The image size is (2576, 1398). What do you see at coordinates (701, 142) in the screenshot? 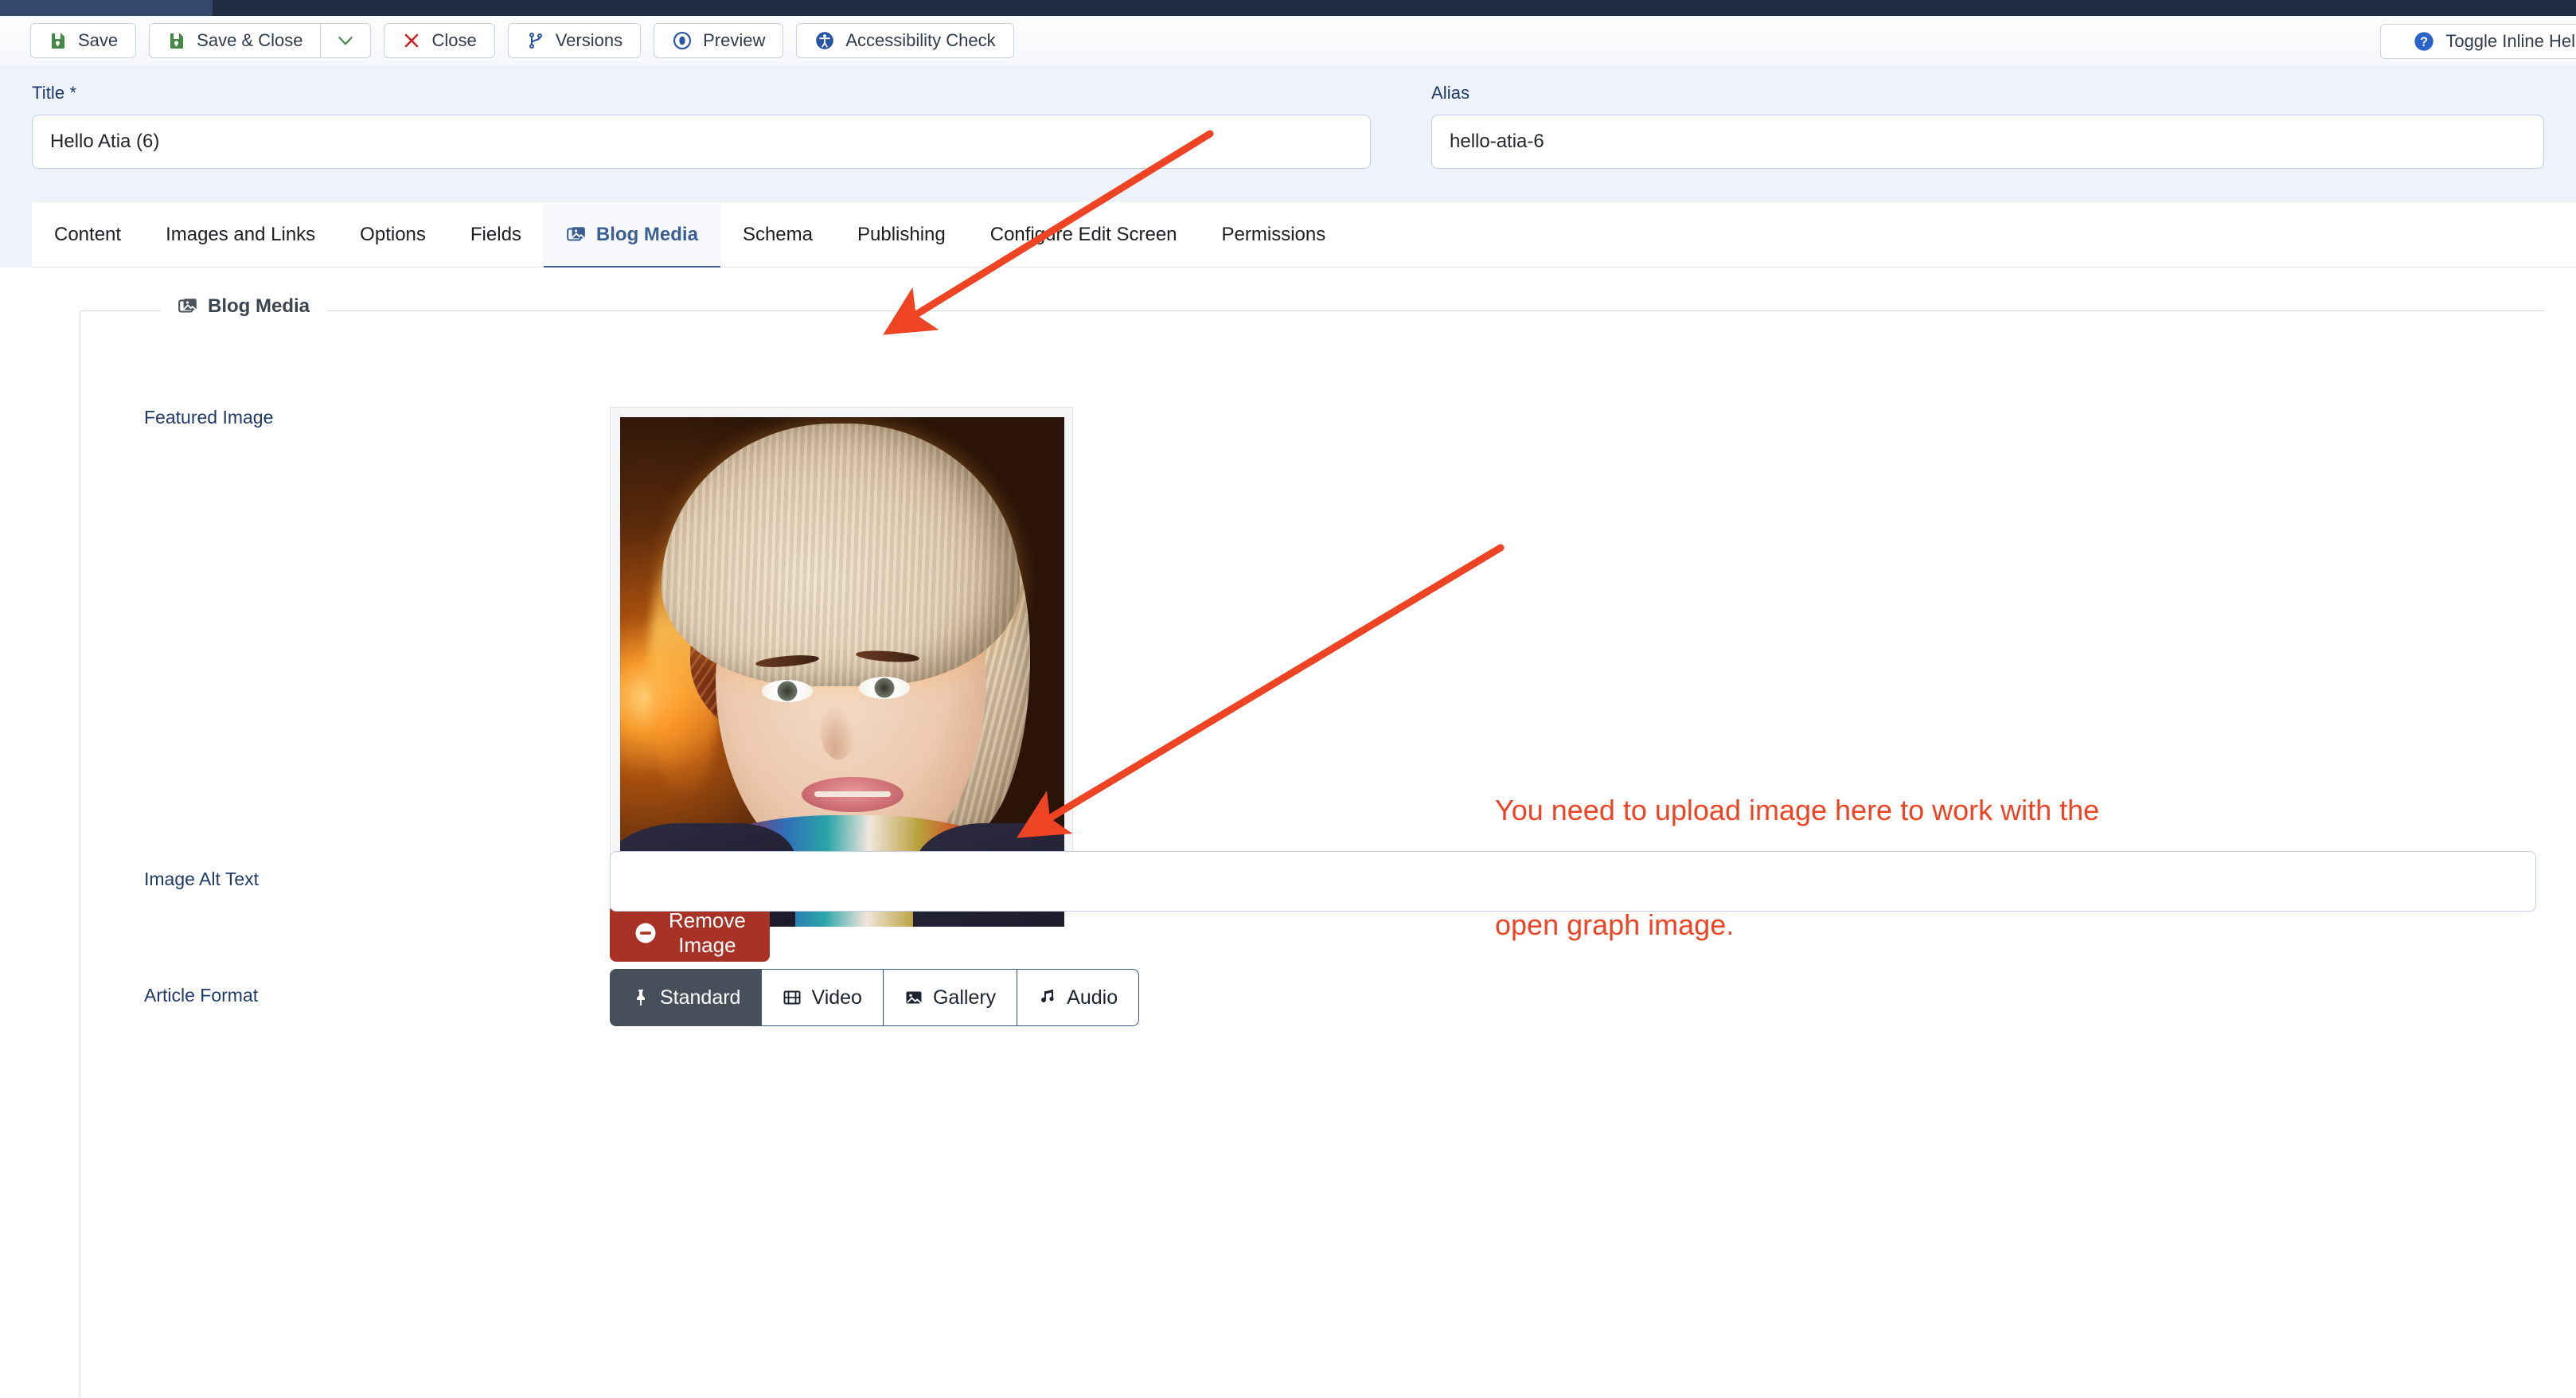
I see `title-input` at bounding box center [701, 142].